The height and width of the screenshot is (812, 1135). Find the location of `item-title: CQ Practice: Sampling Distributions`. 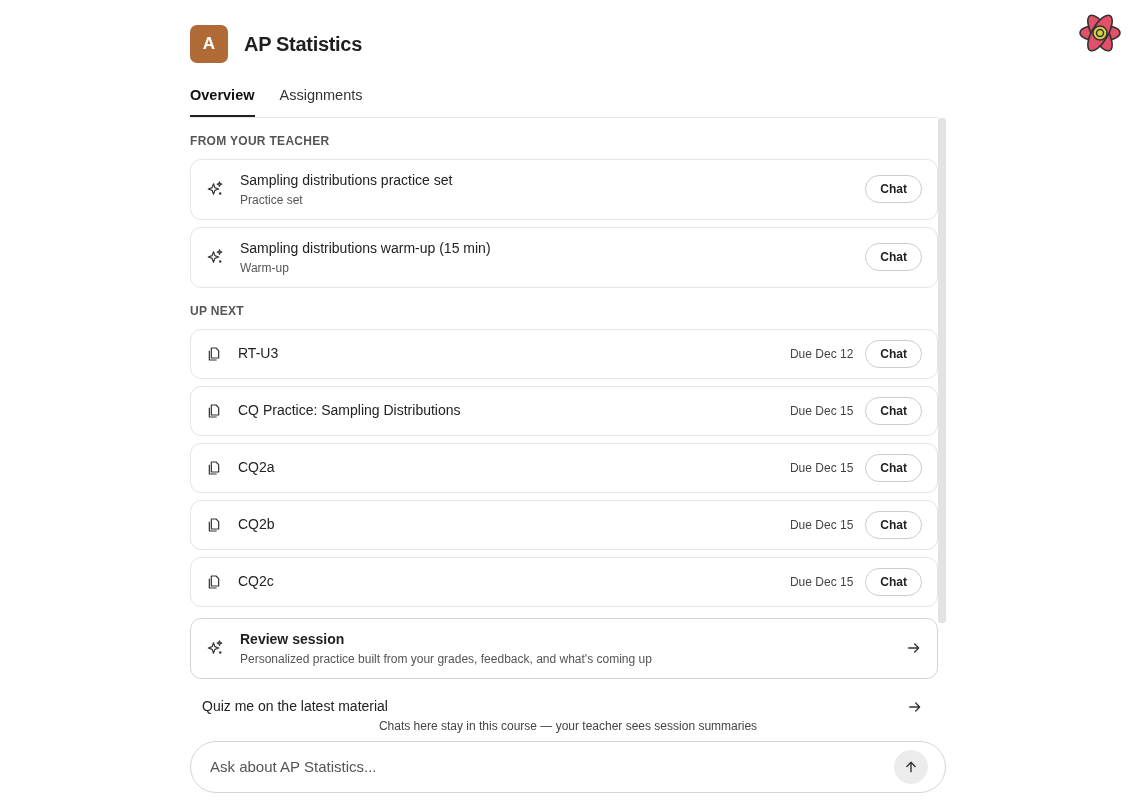

item-title: CQ Practice: Sampling Distributions is located at coordinates (350, 411).